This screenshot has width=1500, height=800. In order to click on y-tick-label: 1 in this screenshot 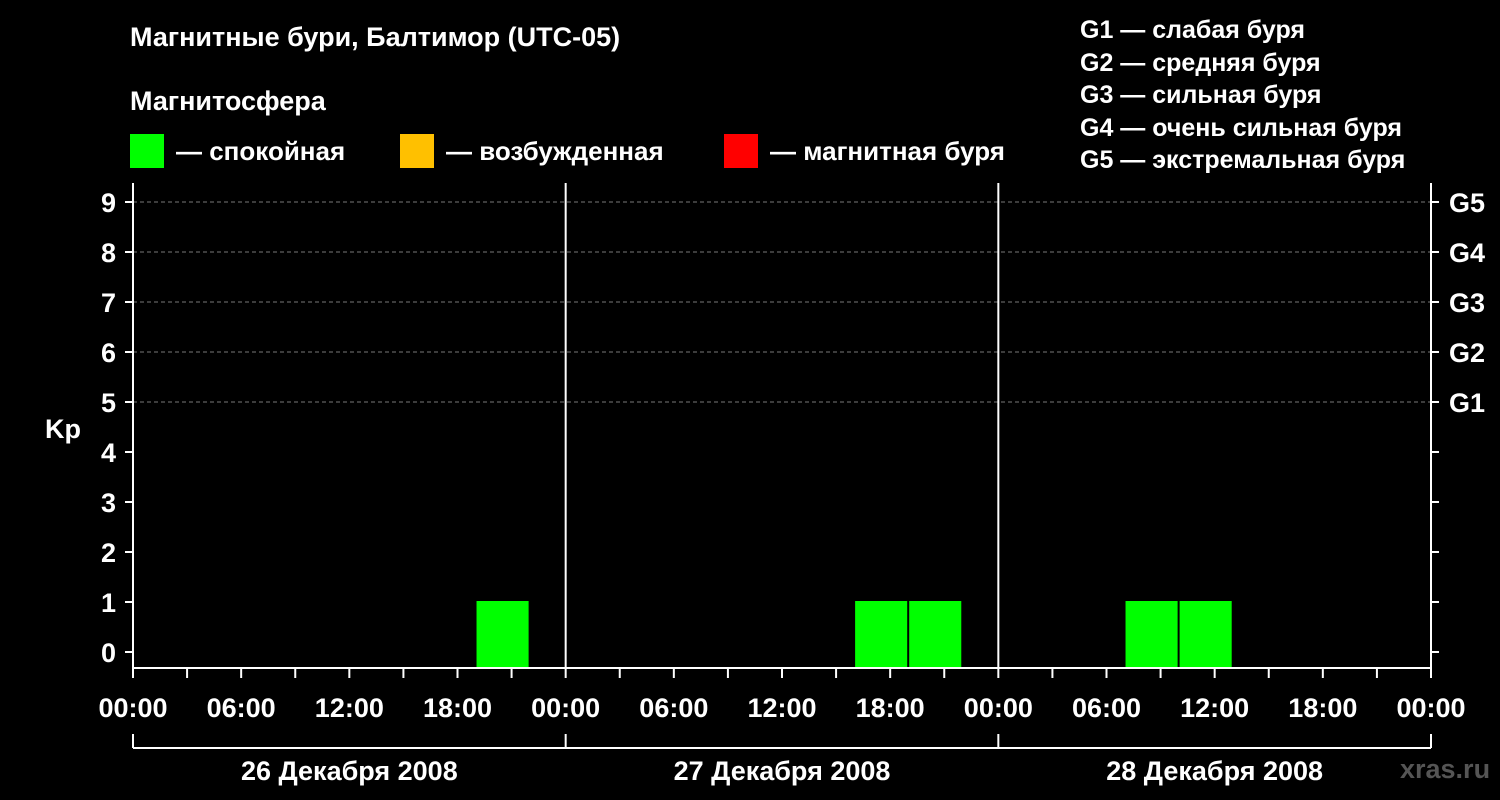, I will do `click(108, 603)`.